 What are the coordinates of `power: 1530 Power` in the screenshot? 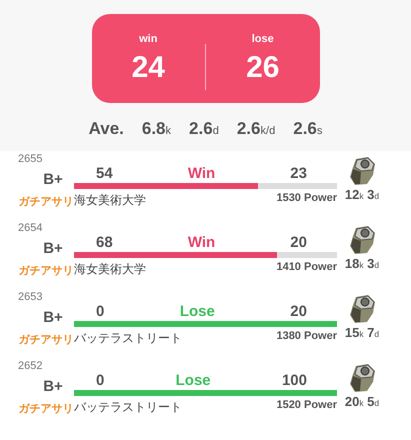 It's located at (306, 199).